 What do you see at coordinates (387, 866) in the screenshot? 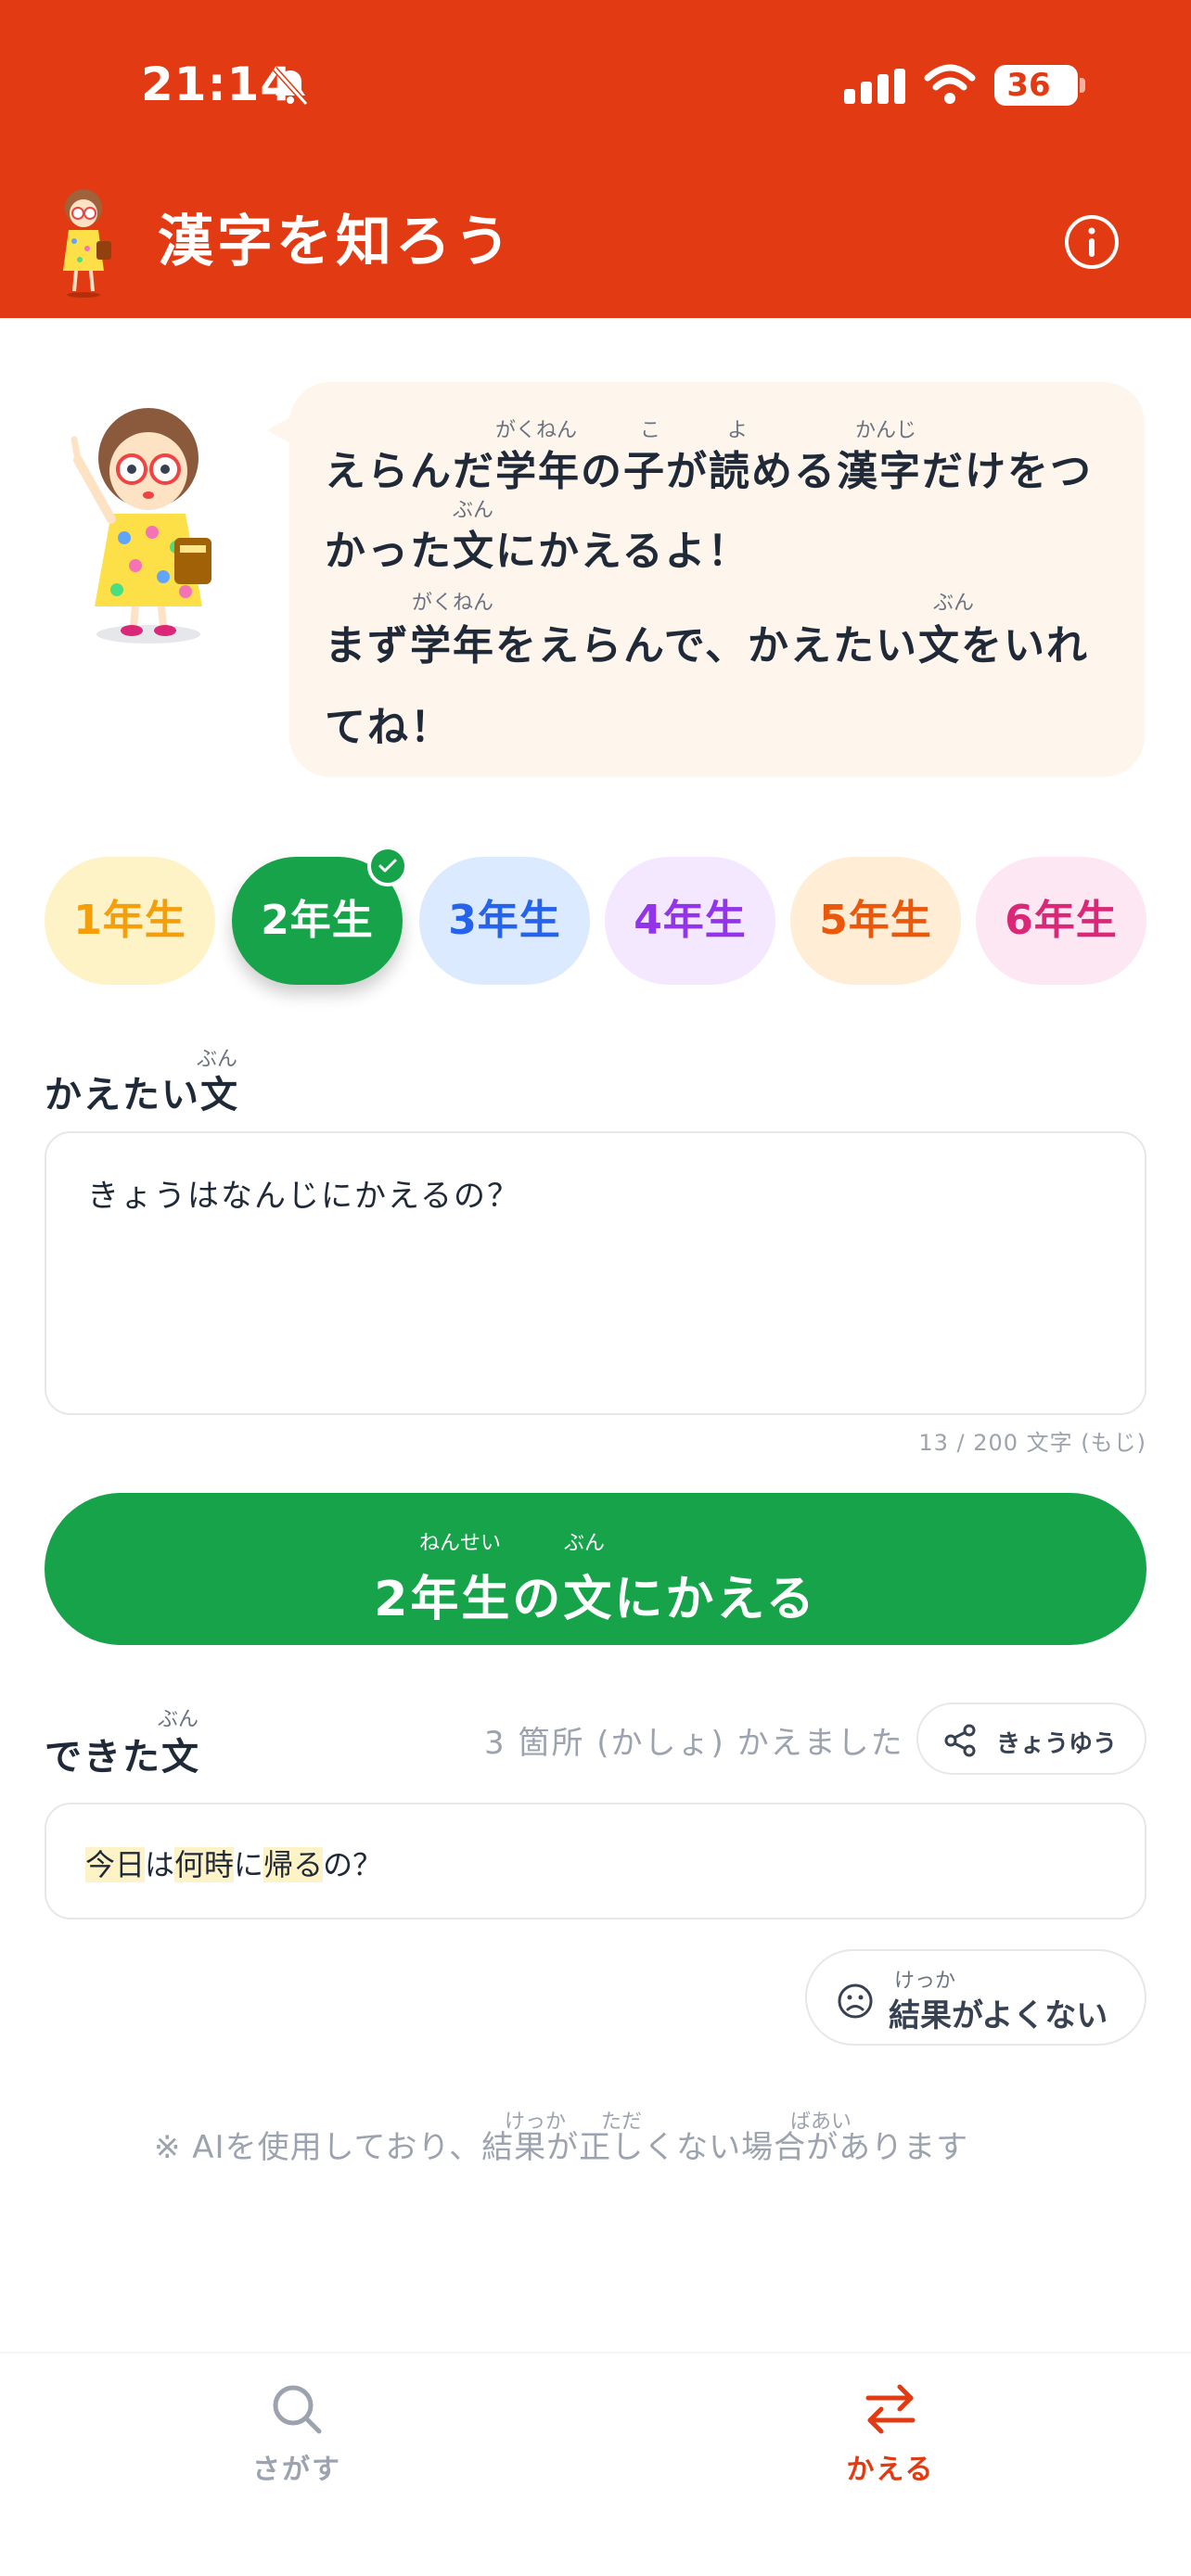
I see `selected-check-icon` at bounding box center [387, 866].